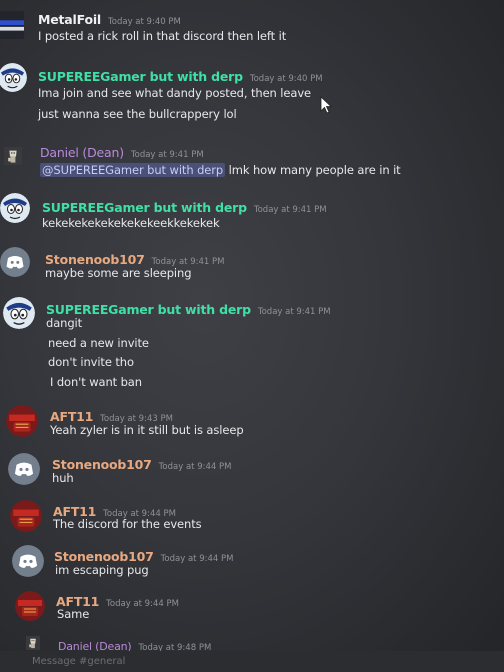 The width and height of the screenshot is (504, 672). What do you see at coordinates (326, 105) in the screenshot?
I see `mouse-cursor-icon` at bounding box center [326, 105].